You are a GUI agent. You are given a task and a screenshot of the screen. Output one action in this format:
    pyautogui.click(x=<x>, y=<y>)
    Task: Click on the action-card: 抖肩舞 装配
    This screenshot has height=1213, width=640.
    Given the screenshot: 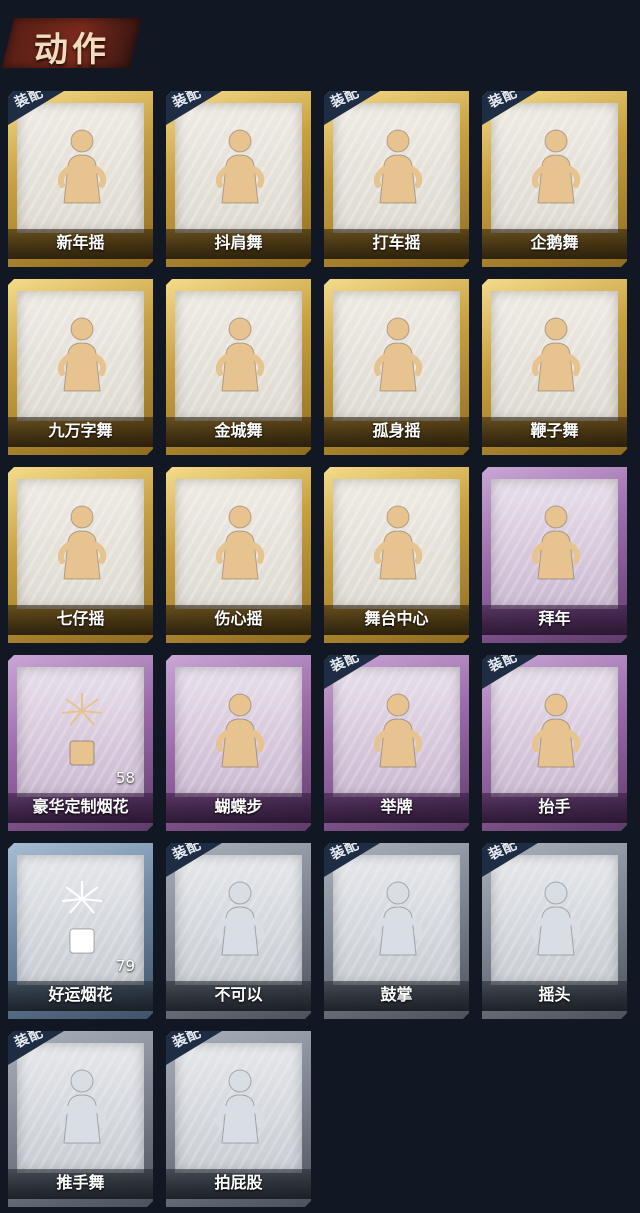 What is the action you would take?
    pyautogui.click(x=238, y=179)
    